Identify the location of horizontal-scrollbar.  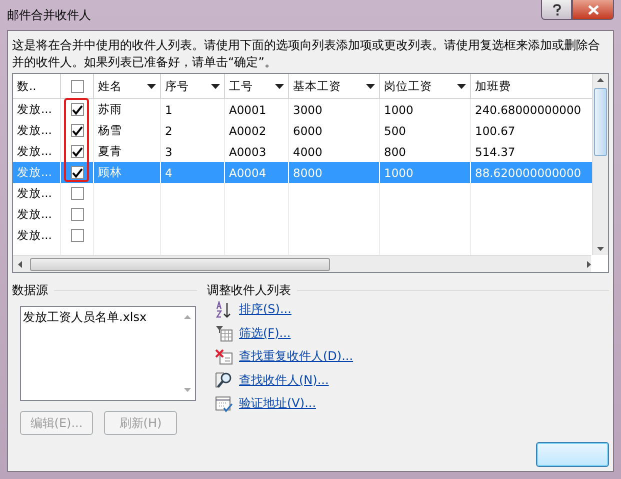
(302, 263).